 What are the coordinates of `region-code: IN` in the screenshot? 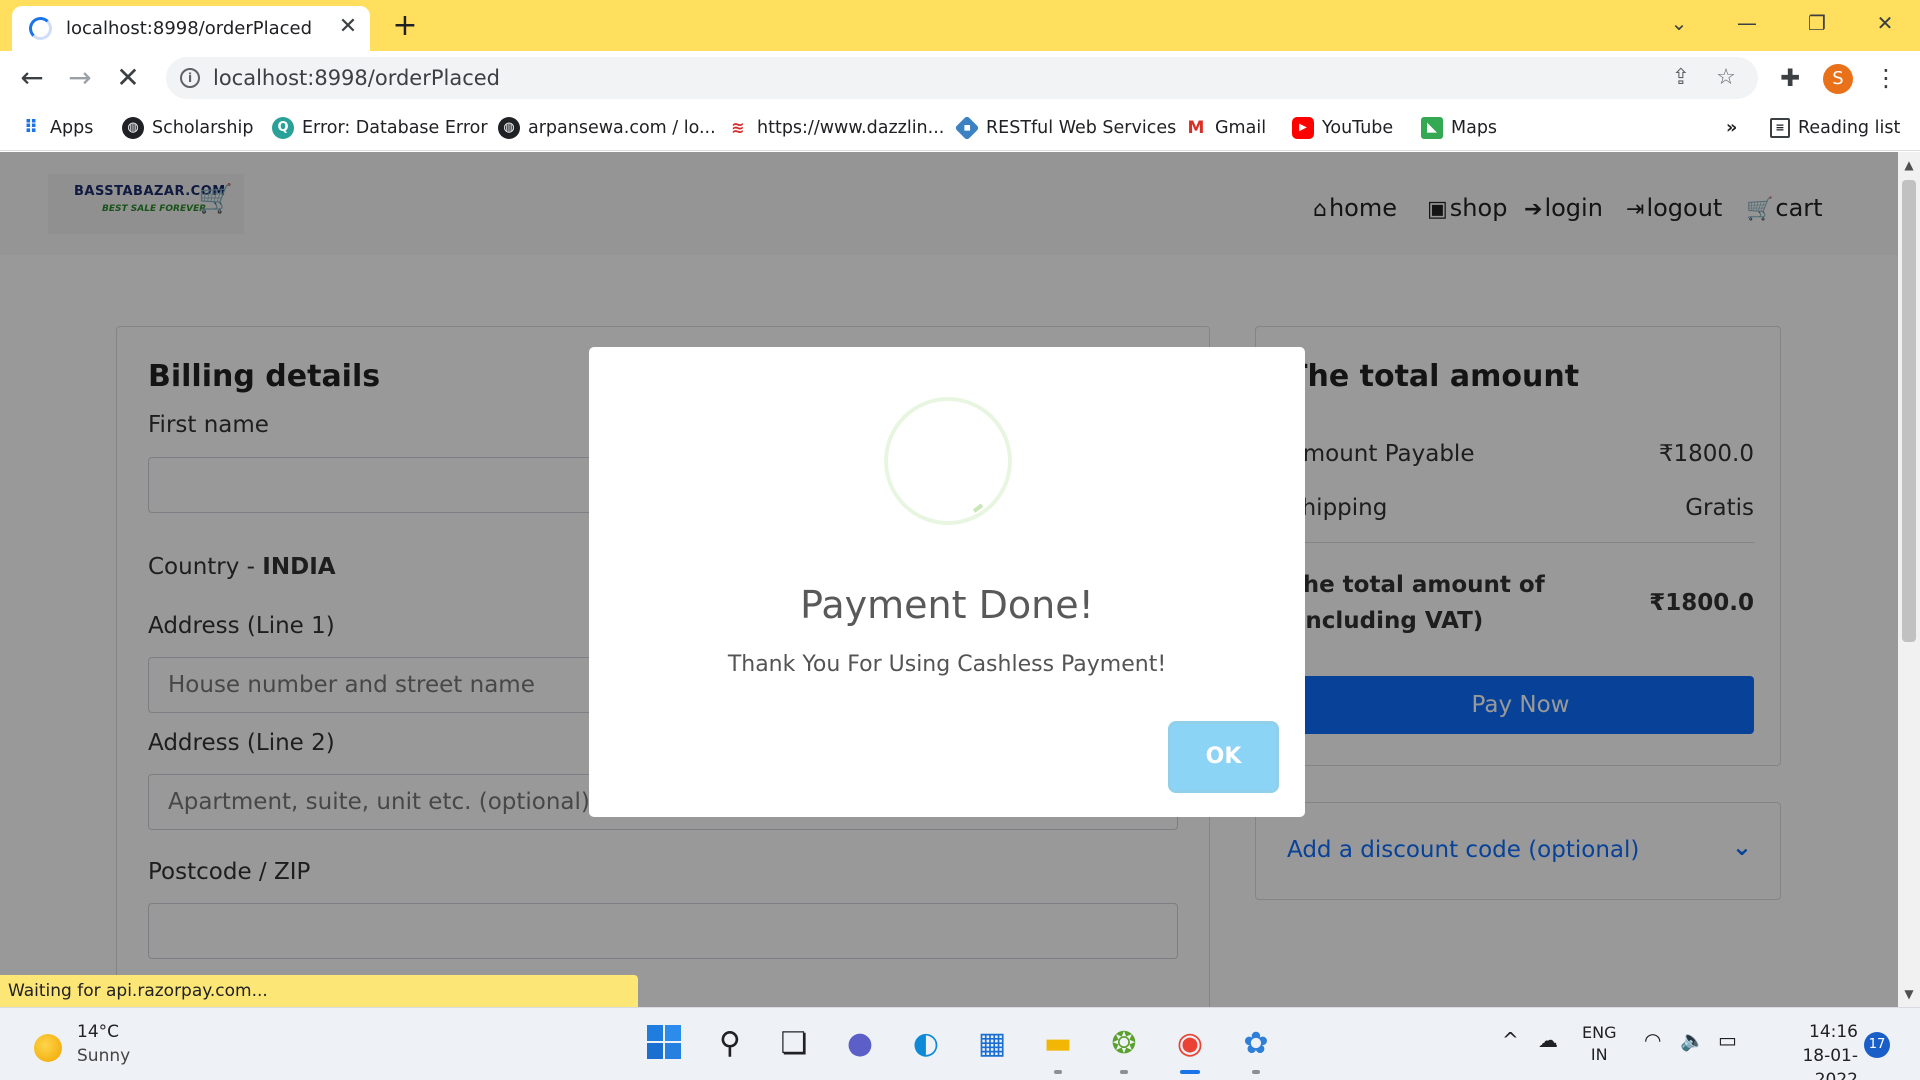 It's located at (1599, 1054).